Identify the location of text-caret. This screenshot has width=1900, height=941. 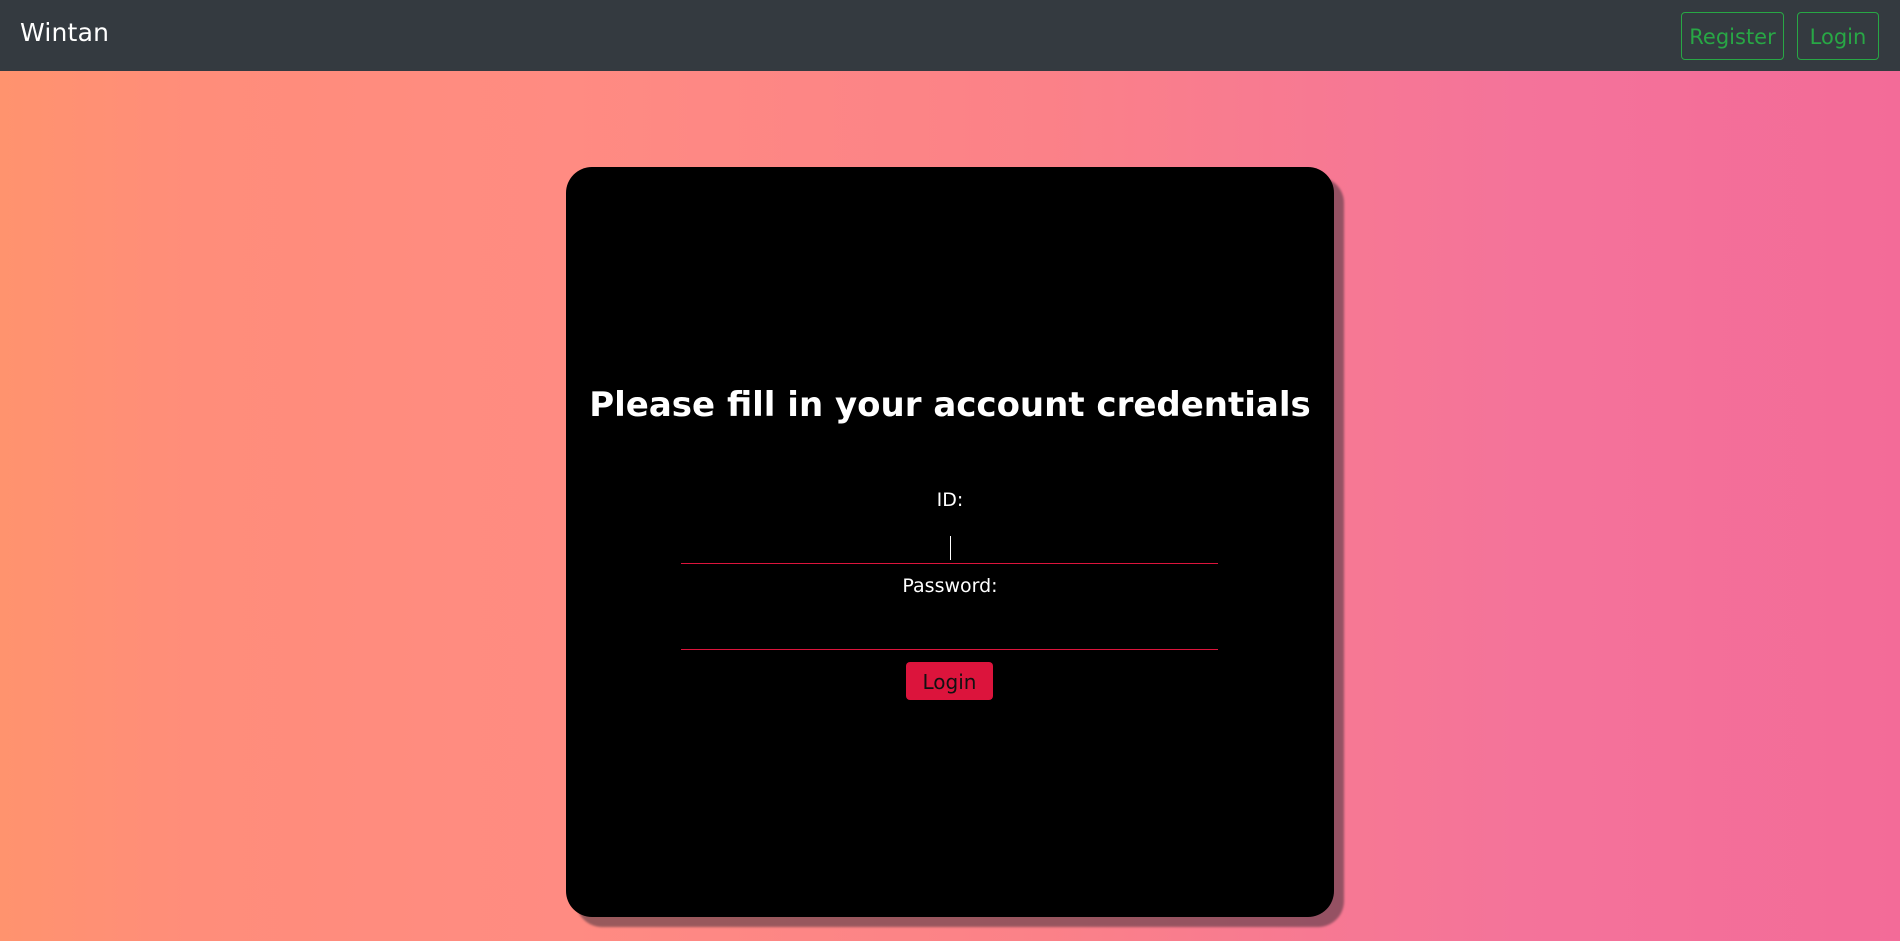
(950, 548).